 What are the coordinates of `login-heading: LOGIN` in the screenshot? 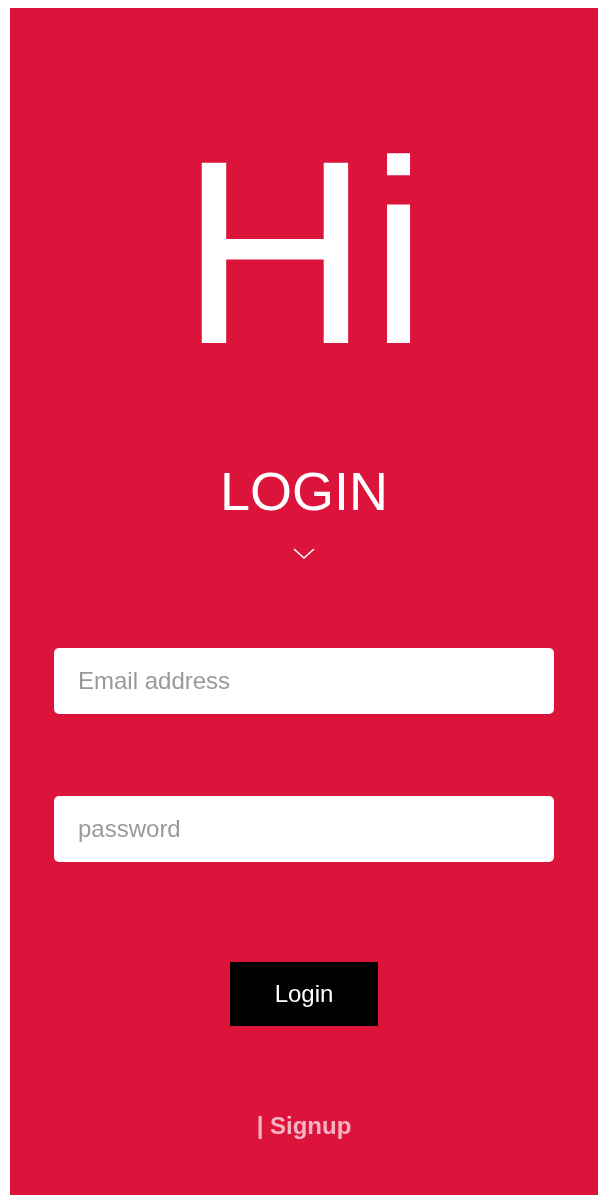 It's located at (303, 491).